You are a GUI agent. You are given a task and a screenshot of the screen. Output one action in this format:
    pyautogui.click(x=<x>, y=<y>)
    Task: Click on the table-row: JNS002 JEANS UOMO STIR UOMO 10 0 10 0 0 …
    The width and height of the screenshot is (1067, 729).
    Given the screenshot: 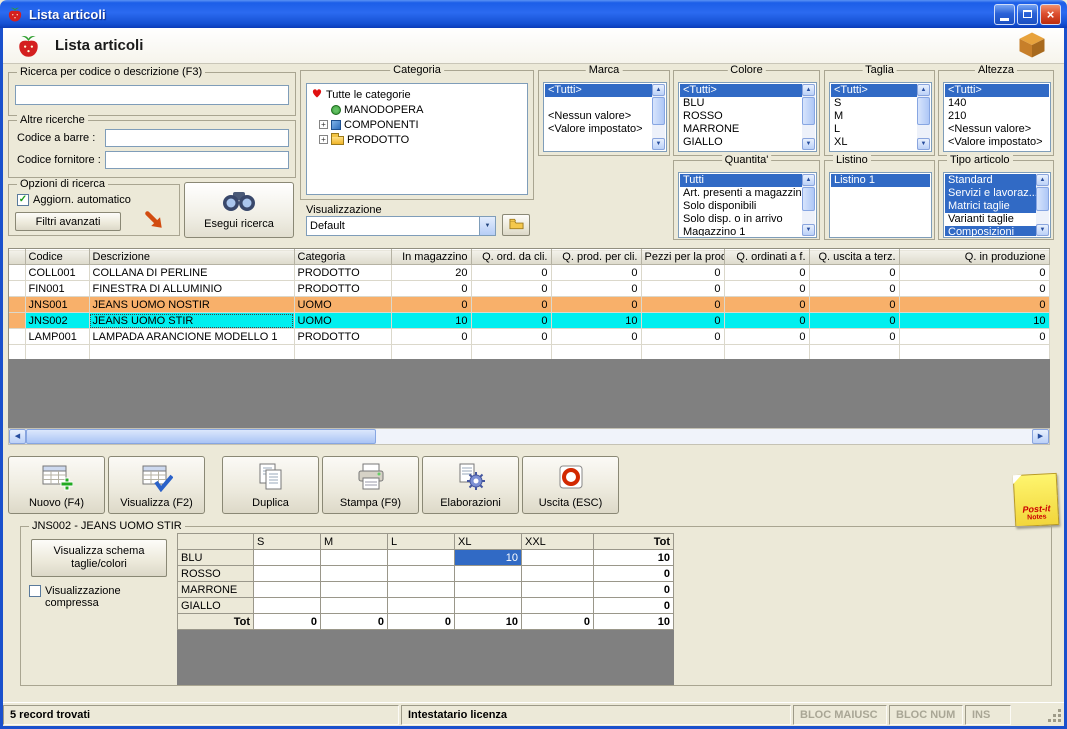 What is the action you would take?
    pyautogui.click(x=529, y=320)
    